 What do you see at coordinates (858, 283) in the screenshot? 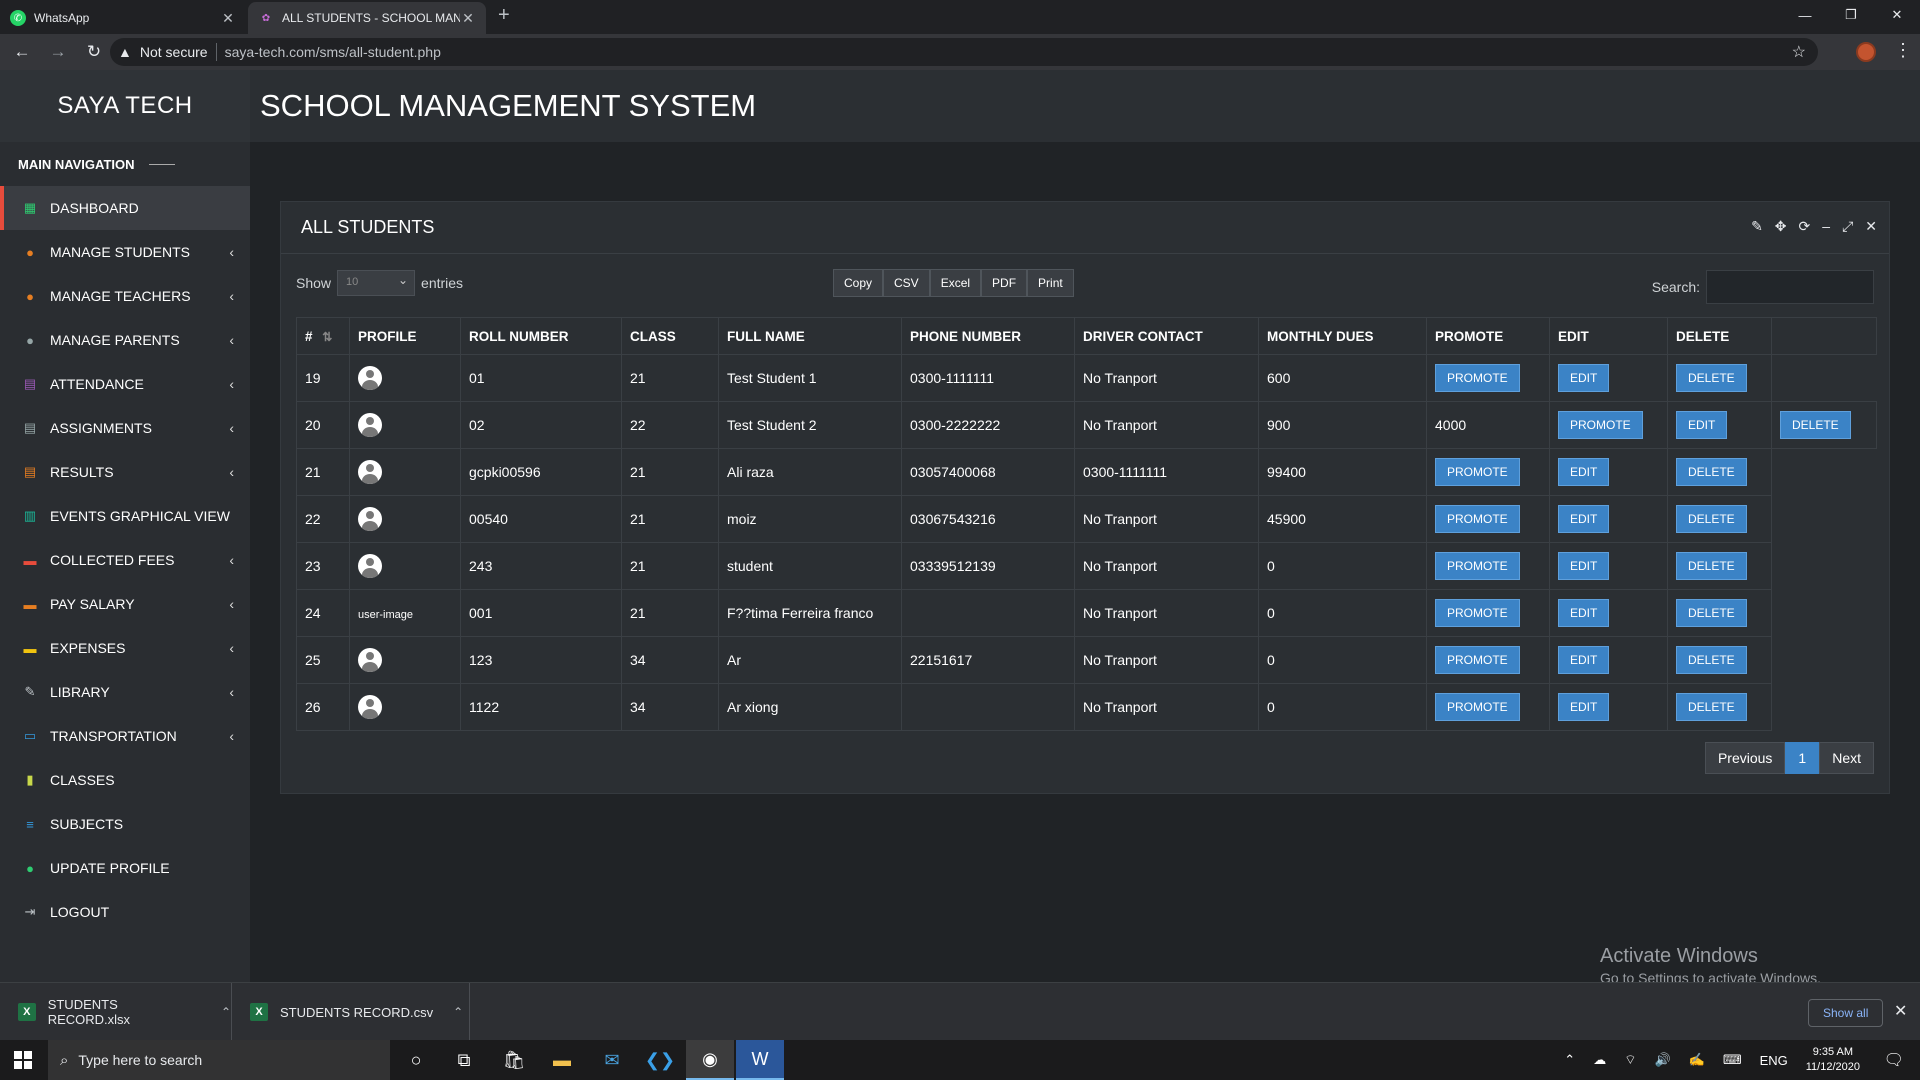
I see `copy-button: Copy` at bounding box center [858, 283].